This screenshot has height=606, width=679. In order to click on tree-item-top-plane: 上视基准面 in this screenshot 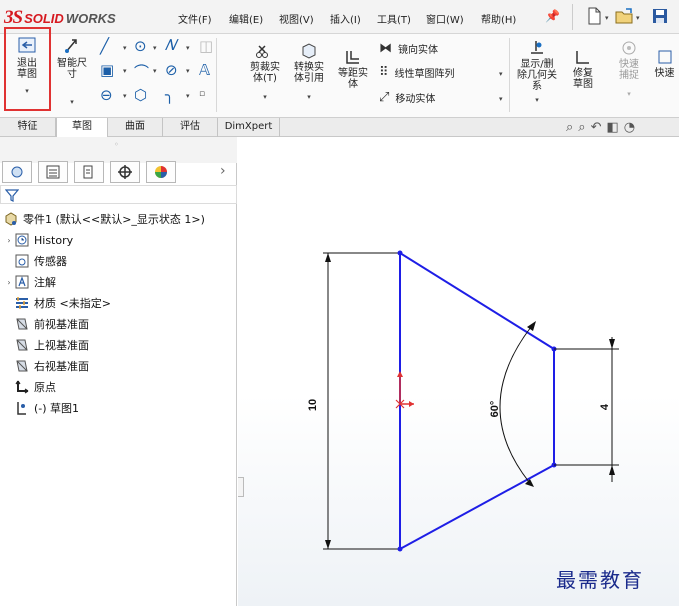, I will do `click(51, 345)`.